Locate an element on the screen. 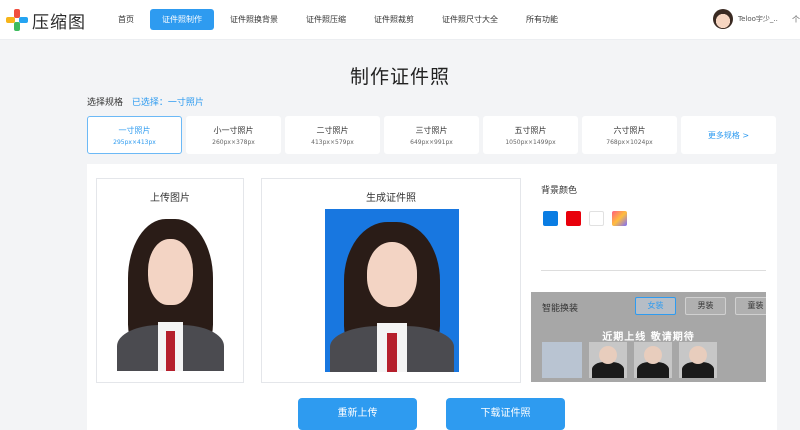  nav-item-crop: 证件照裁剪 is located at coordinates (394, 19).